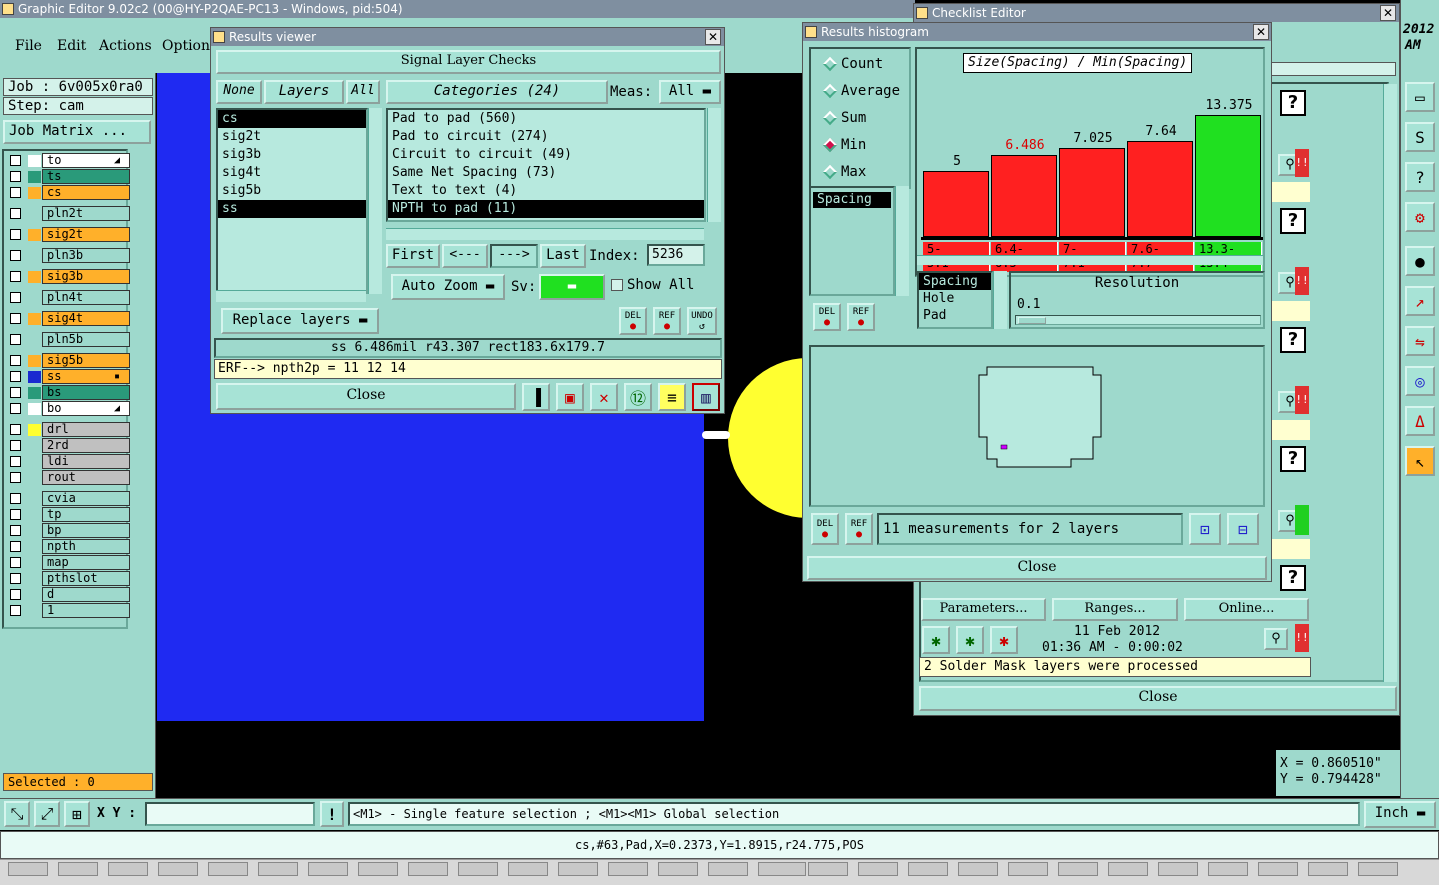  What do you see at coordinates (86, 255) in the screenshot?
I see `layer-name: pln3b` at bounding box center [86, 255].